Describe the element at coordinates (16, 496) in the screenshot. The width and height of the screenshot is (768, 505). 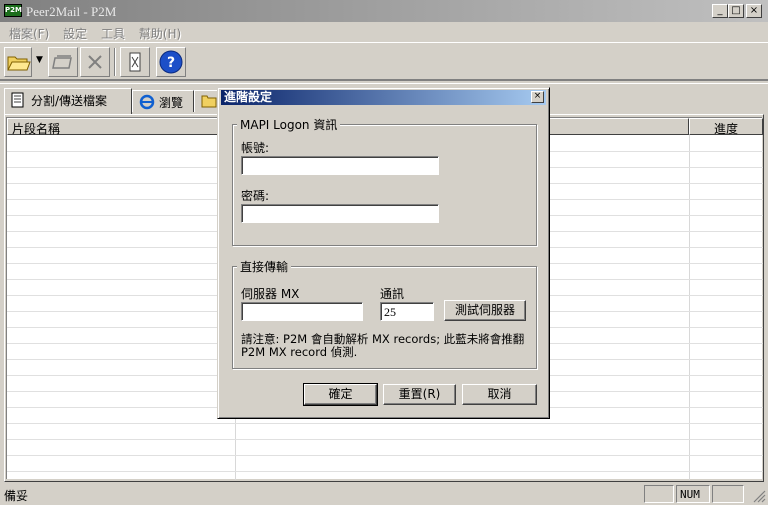
I see `status-text: 備妥` at that location.